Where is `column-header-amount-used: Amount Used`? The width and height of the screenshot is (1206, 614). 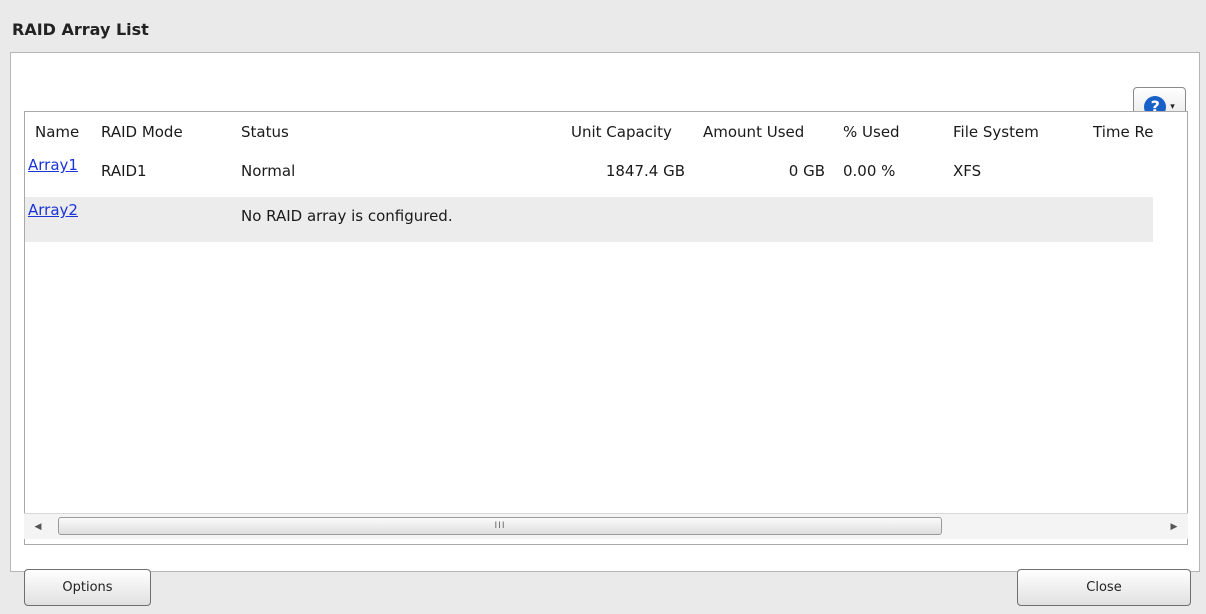
column-header-amount-used: Amount Used is located at coordinates (773, 132).